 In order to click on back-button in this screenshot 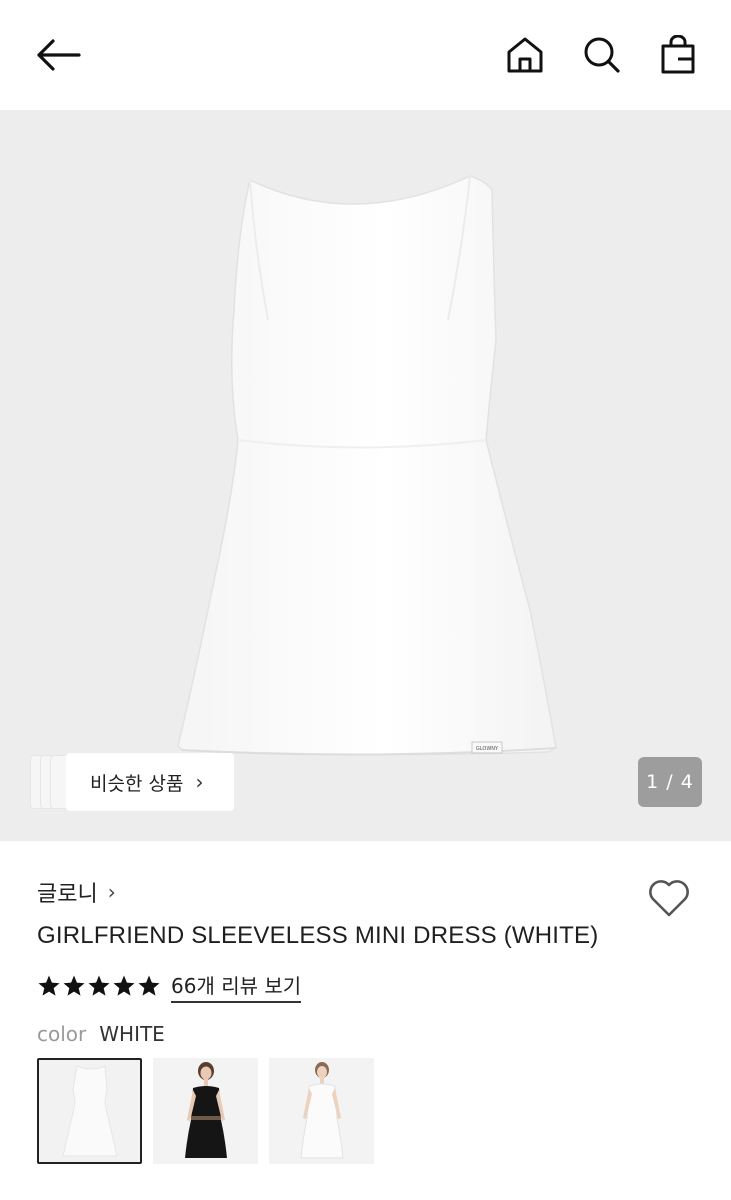, I will do `click(58, 55)`.